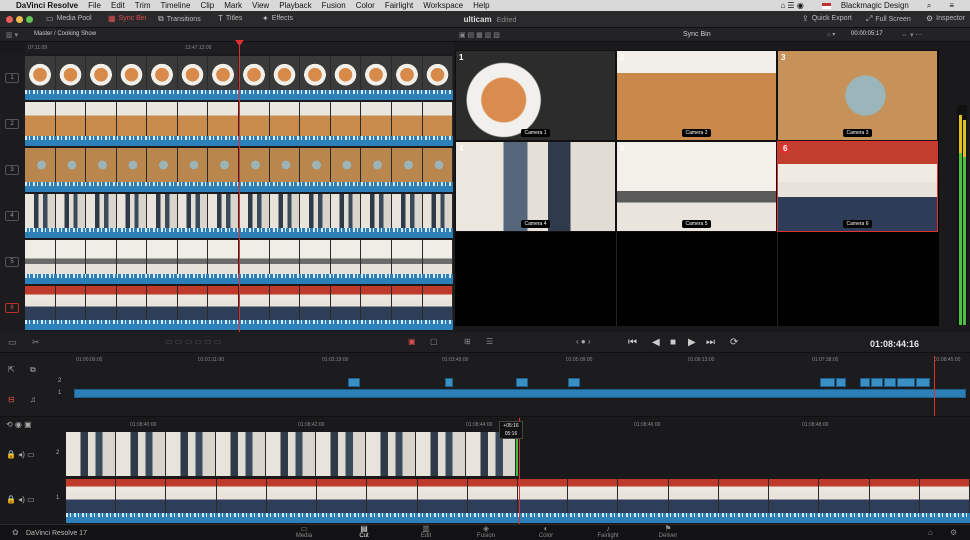 The height and width of the screenshot is (540, 970). Describe the element at coordinates (479, 35) in the screenshot. I see `viewer-layout-icons: ▣ ▤ ▦ ▥ ▧` at that location.